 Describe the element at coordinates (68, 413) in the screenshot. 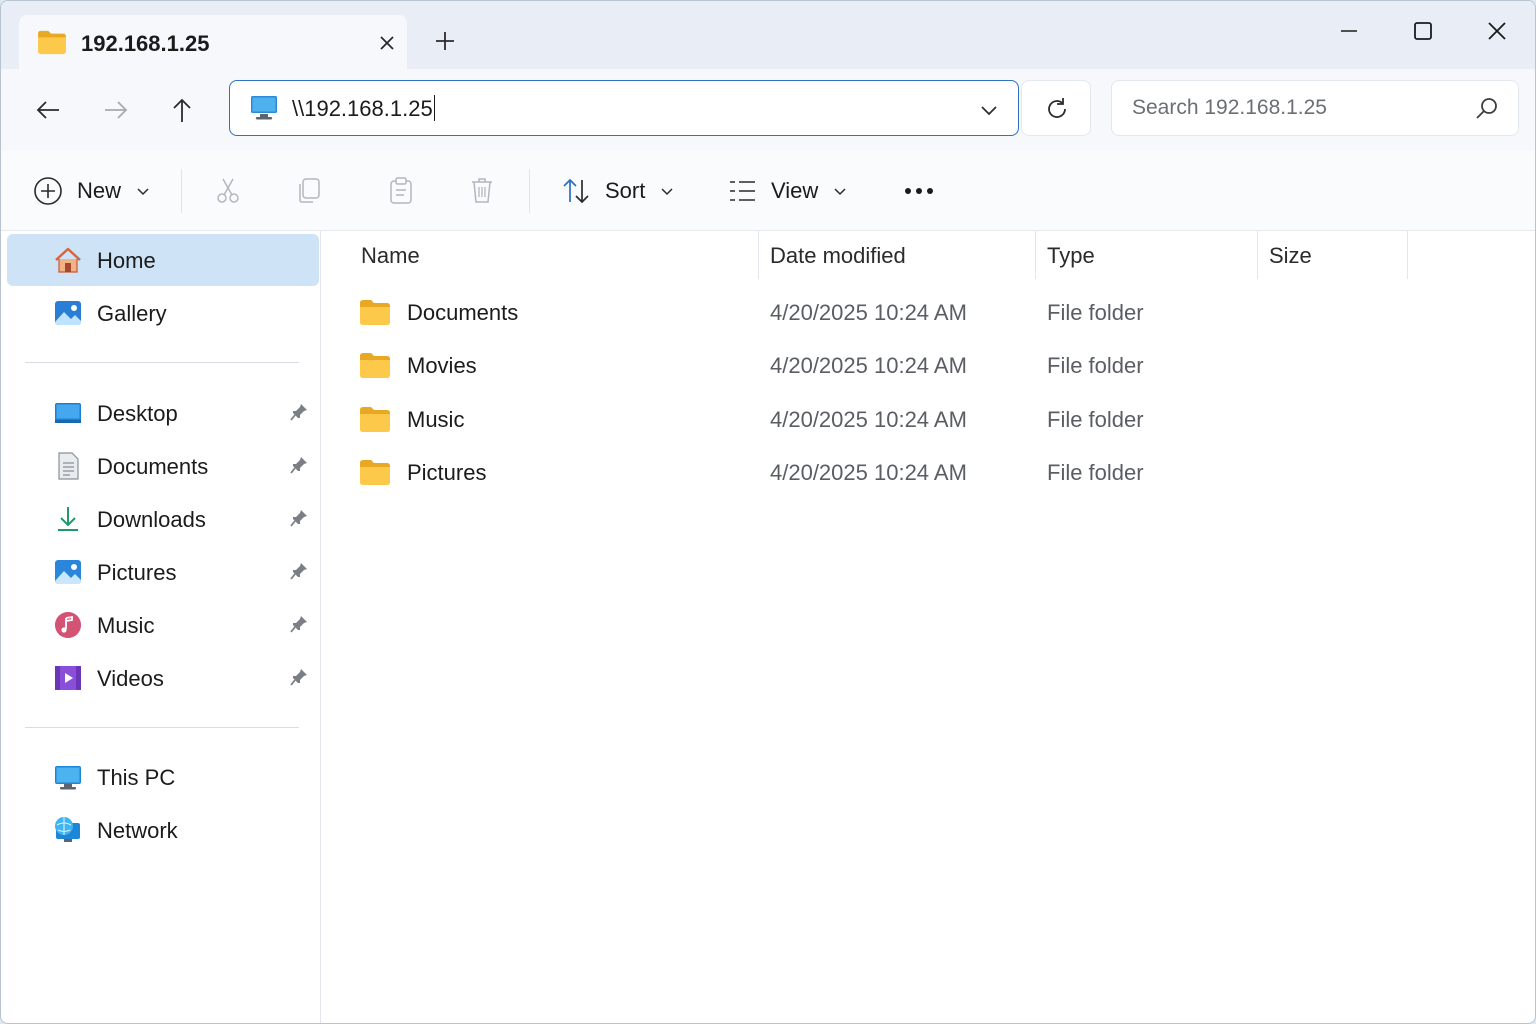

I see `desktop-icon` at that location.